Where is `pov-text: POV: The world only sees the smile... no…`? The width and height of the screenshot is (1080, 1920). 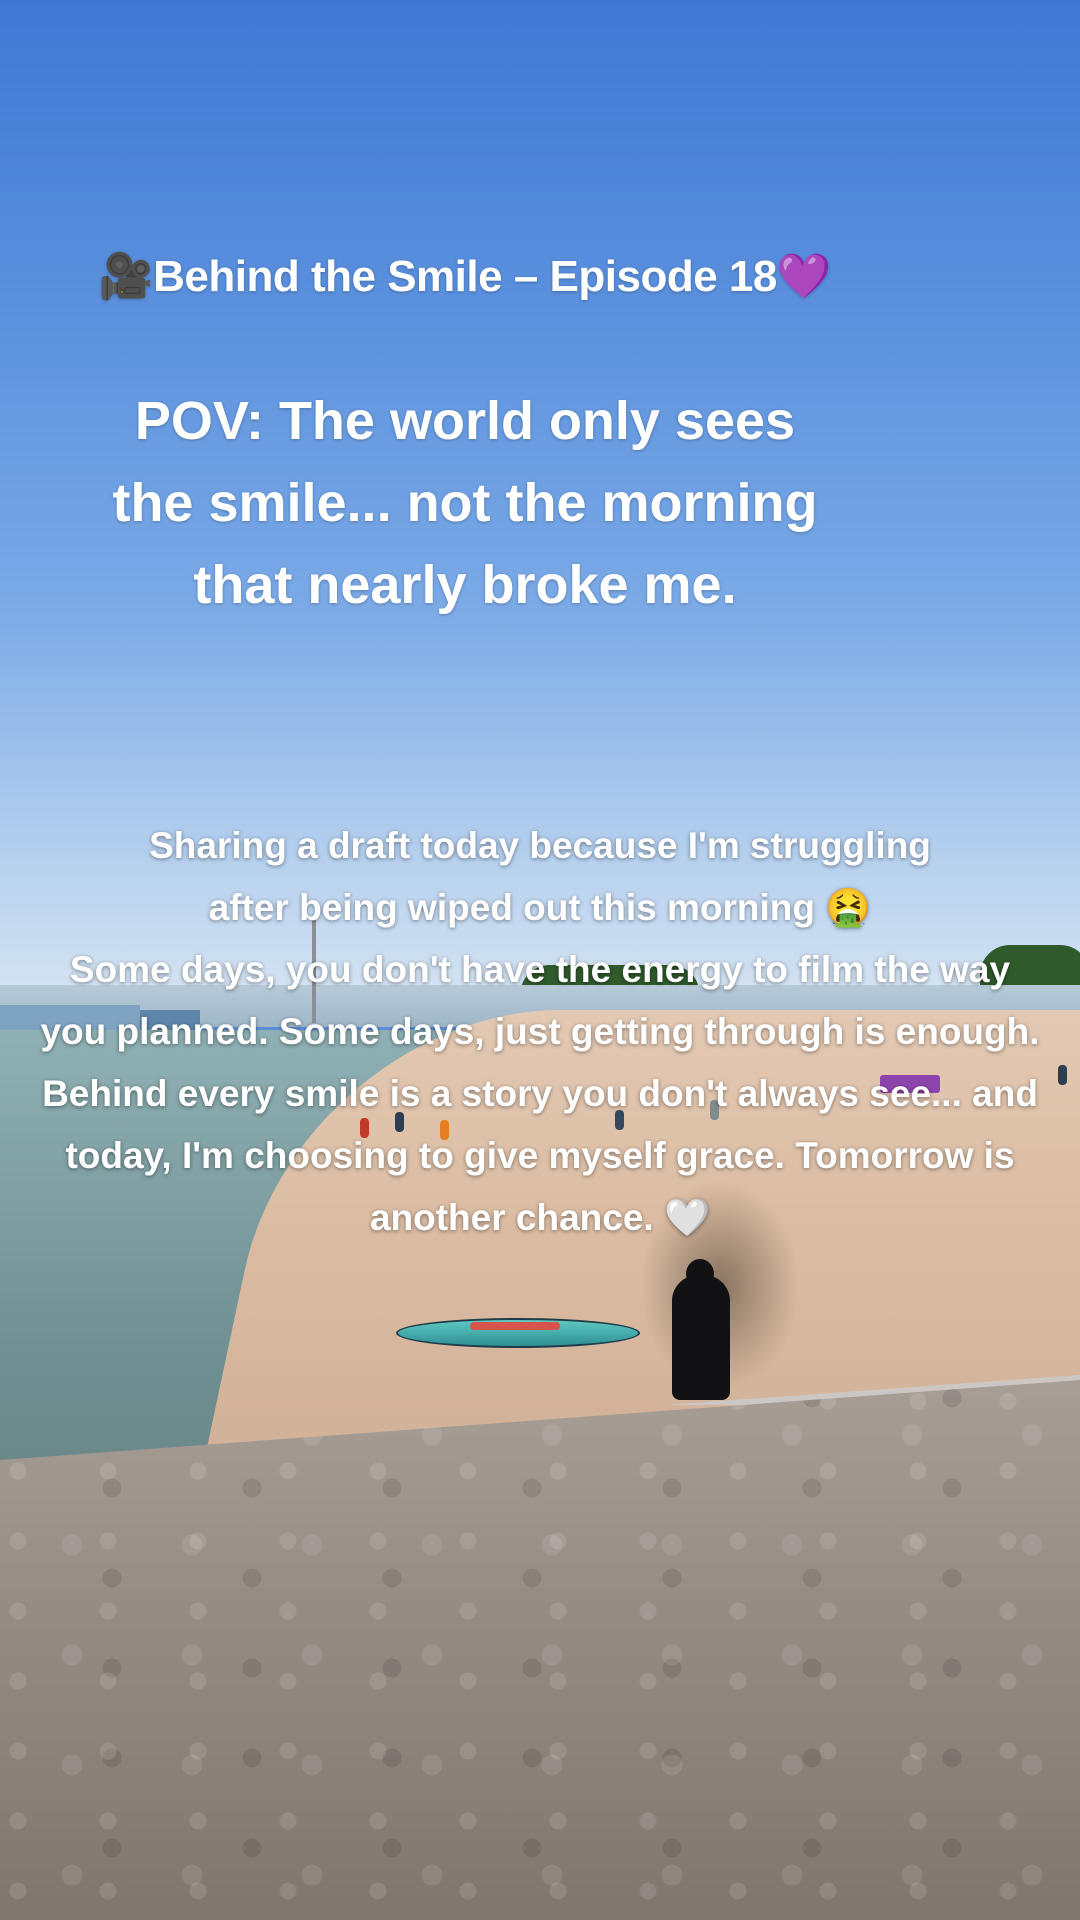 pov-text: POV: The world only sees the smile... no… is located at coordinates (502, 503).